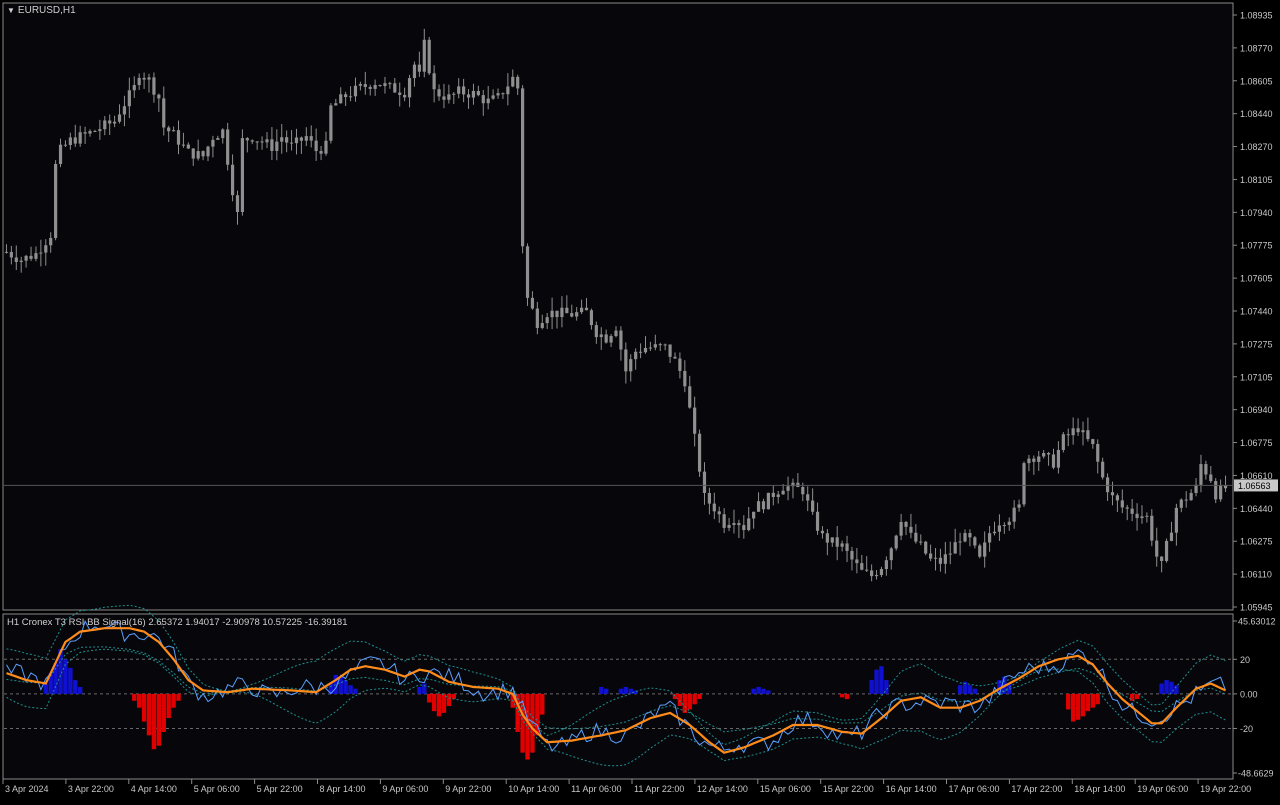 This screenshot has width=1280, height=805. Describe the element at coordinates (1256, 410) in the screenshot. I see `price-tick-label: 1.06940` at that location.